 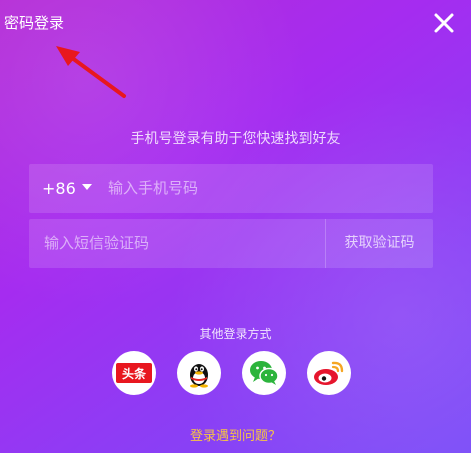 I want to click on wechat-icon, so click(x=264, y=373).